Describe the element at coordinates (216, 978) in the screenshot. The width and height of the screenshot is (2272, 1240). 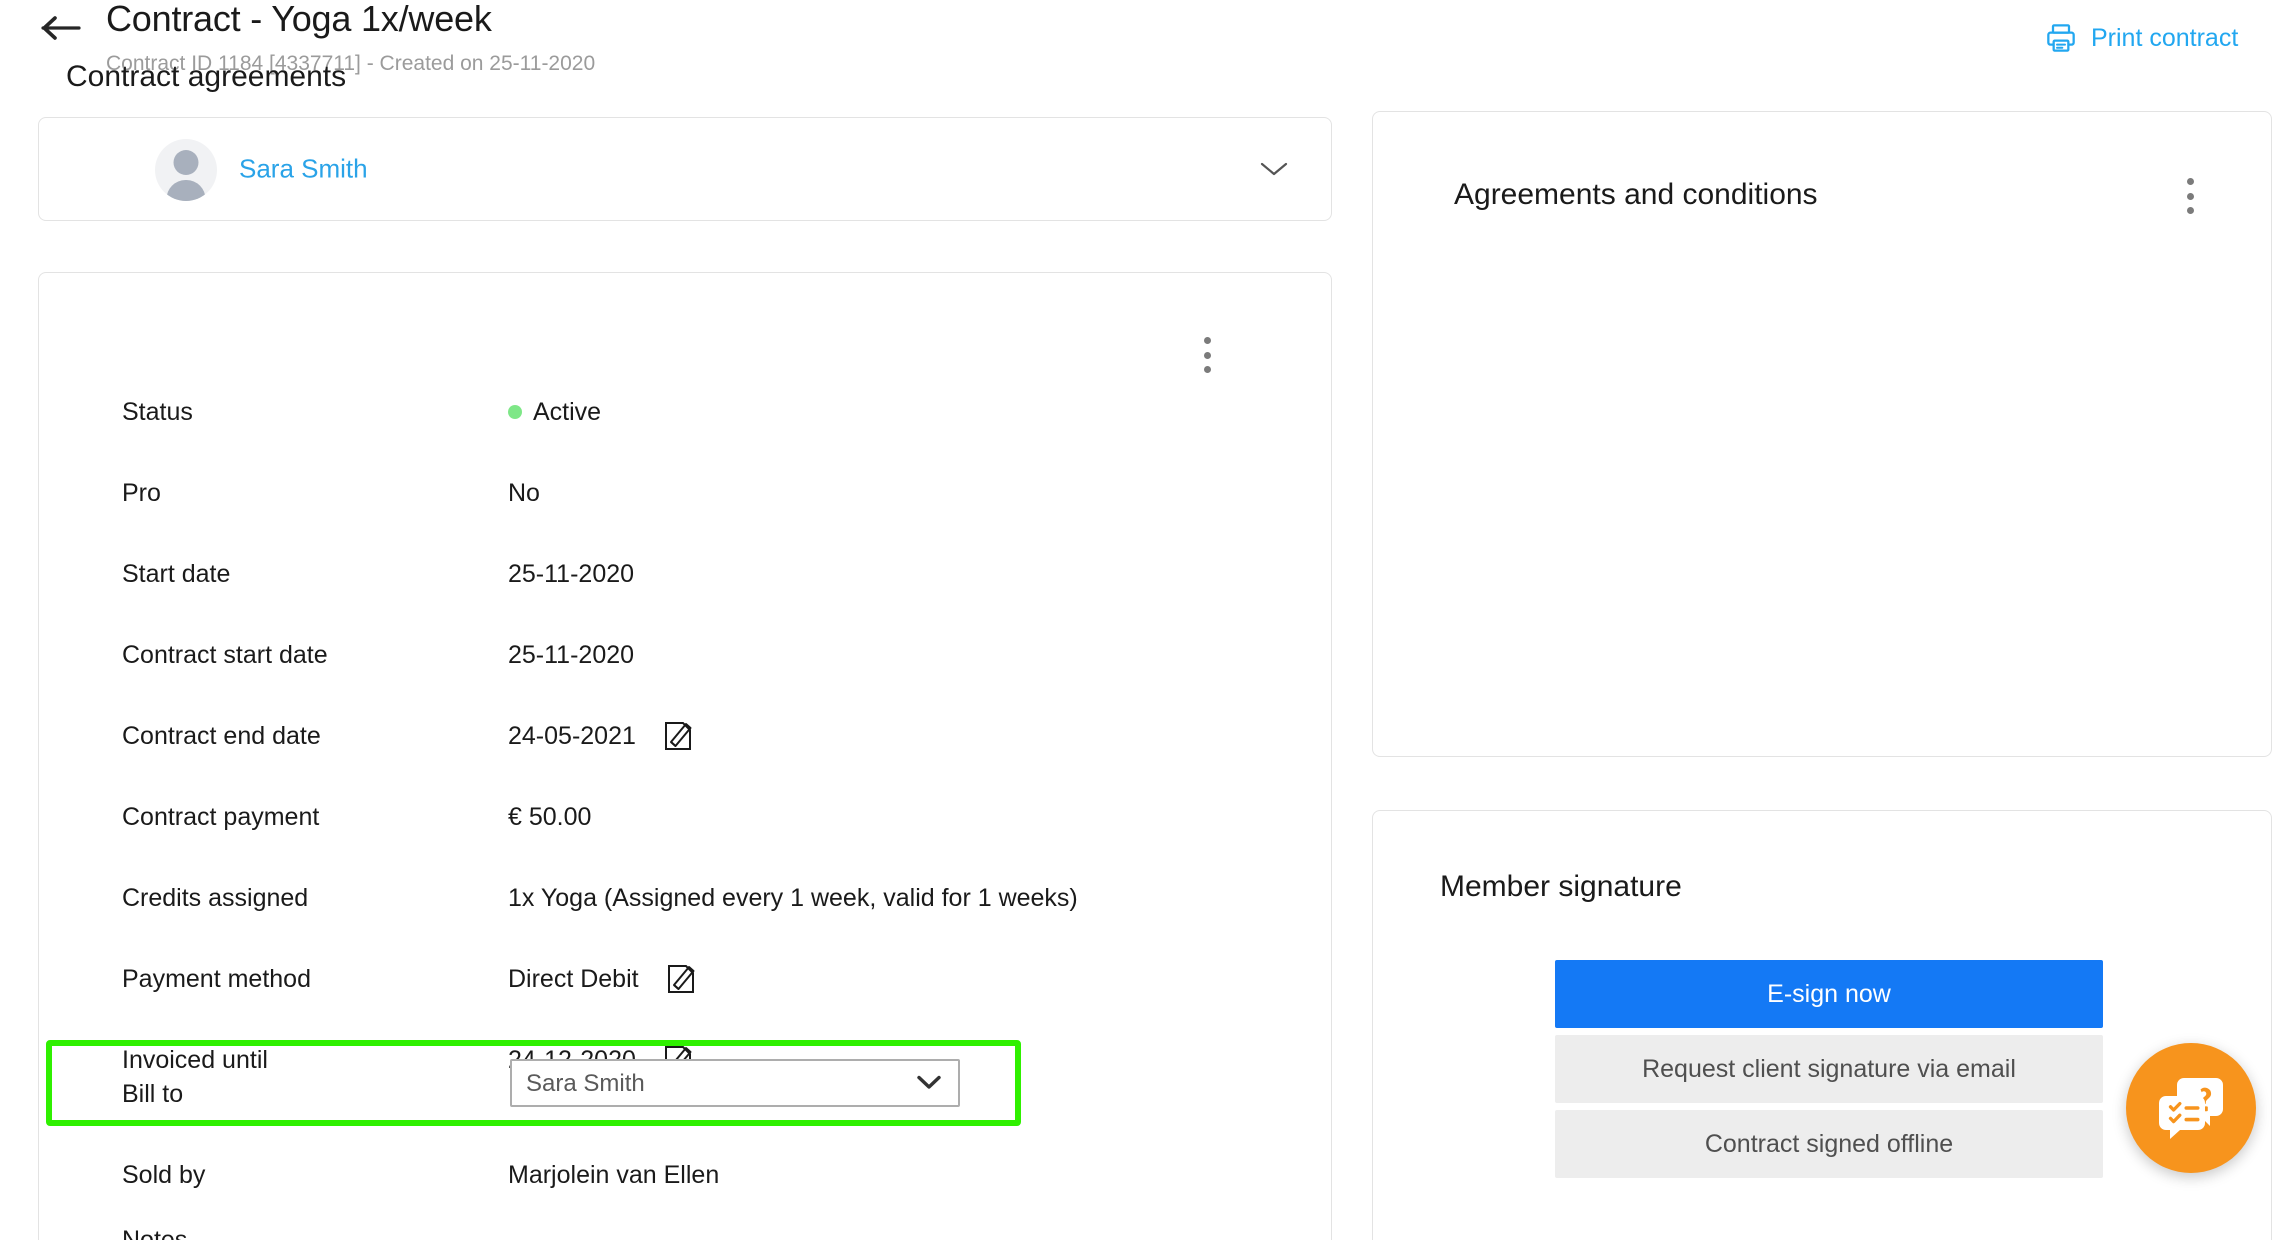
I see `detail-row-label: Payment method` at that location.